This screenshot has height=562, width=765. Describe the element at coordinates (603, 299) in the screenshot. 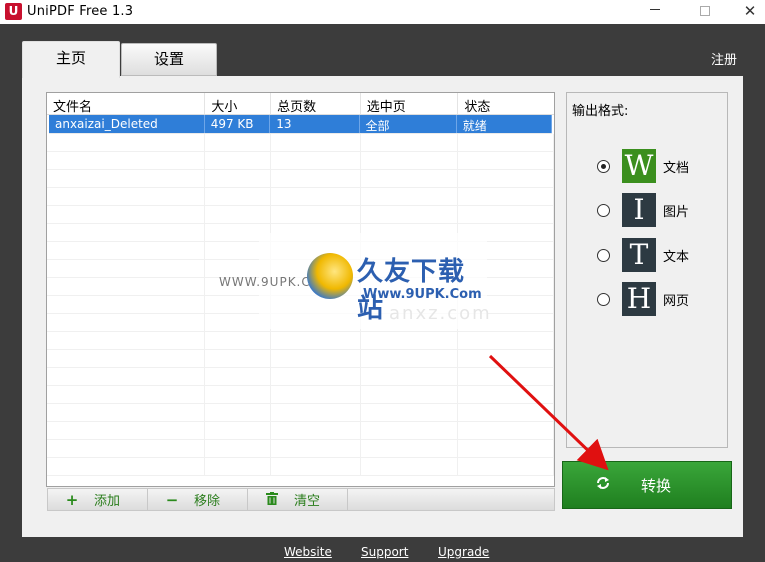

I see `radio-webpage` at that location.